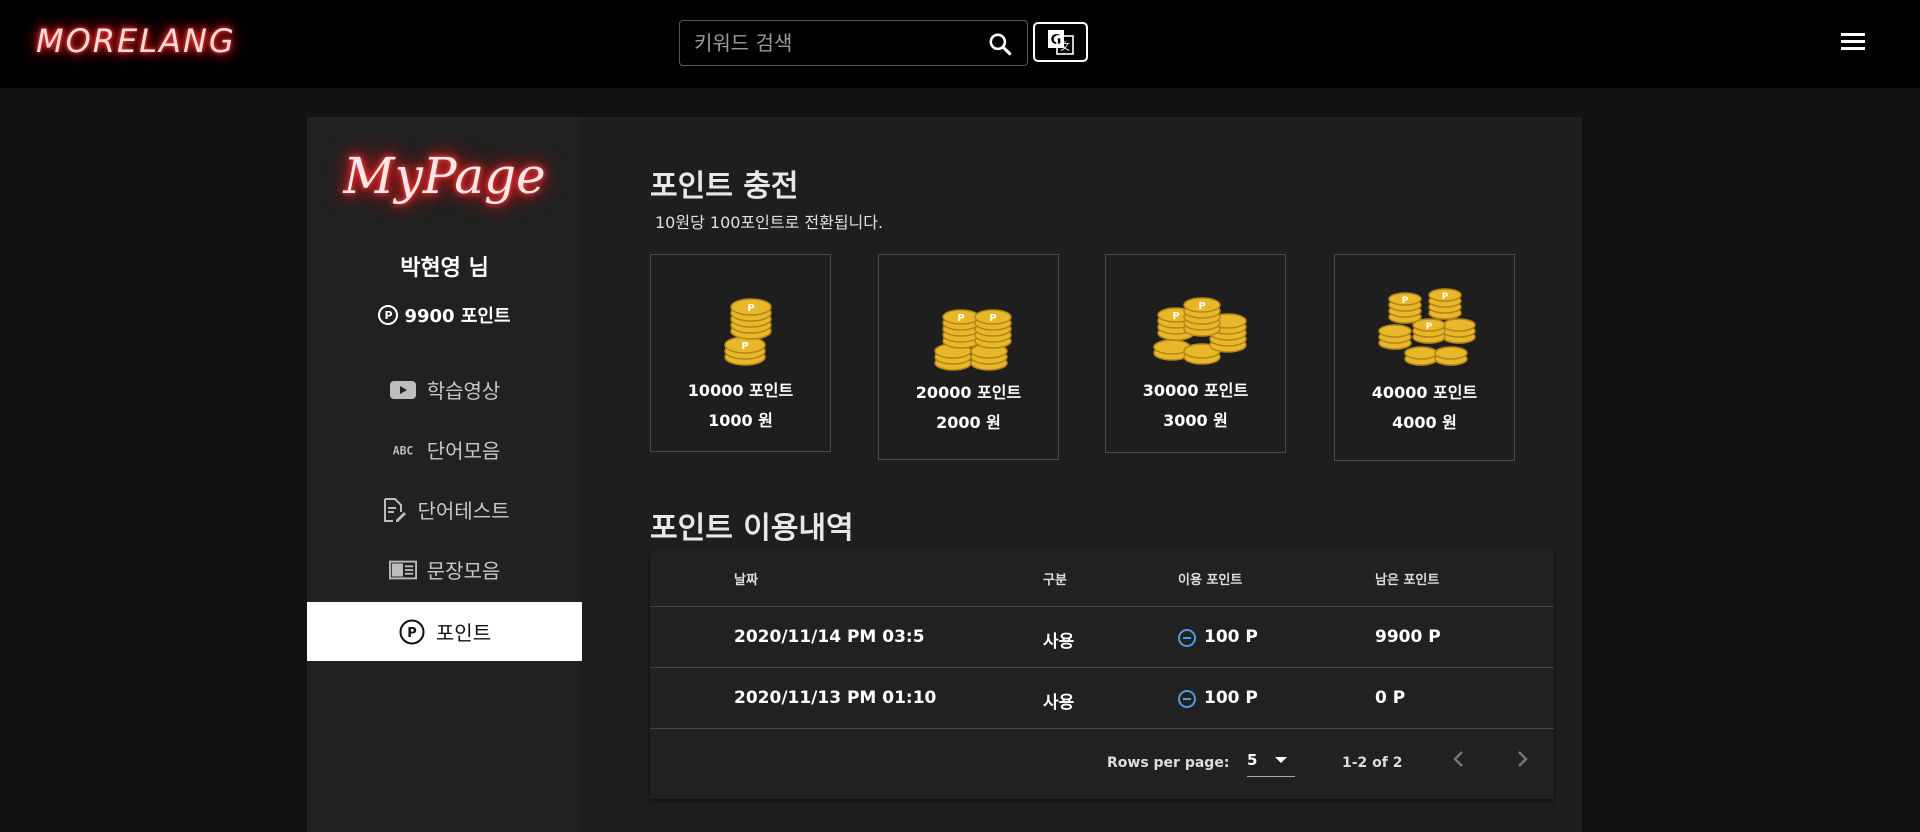 The width and height of the screenshot is (1920, 832). Describe the element at coordinates (1281, 760) in the screenshot. I see `caret-down-icon` at that location.